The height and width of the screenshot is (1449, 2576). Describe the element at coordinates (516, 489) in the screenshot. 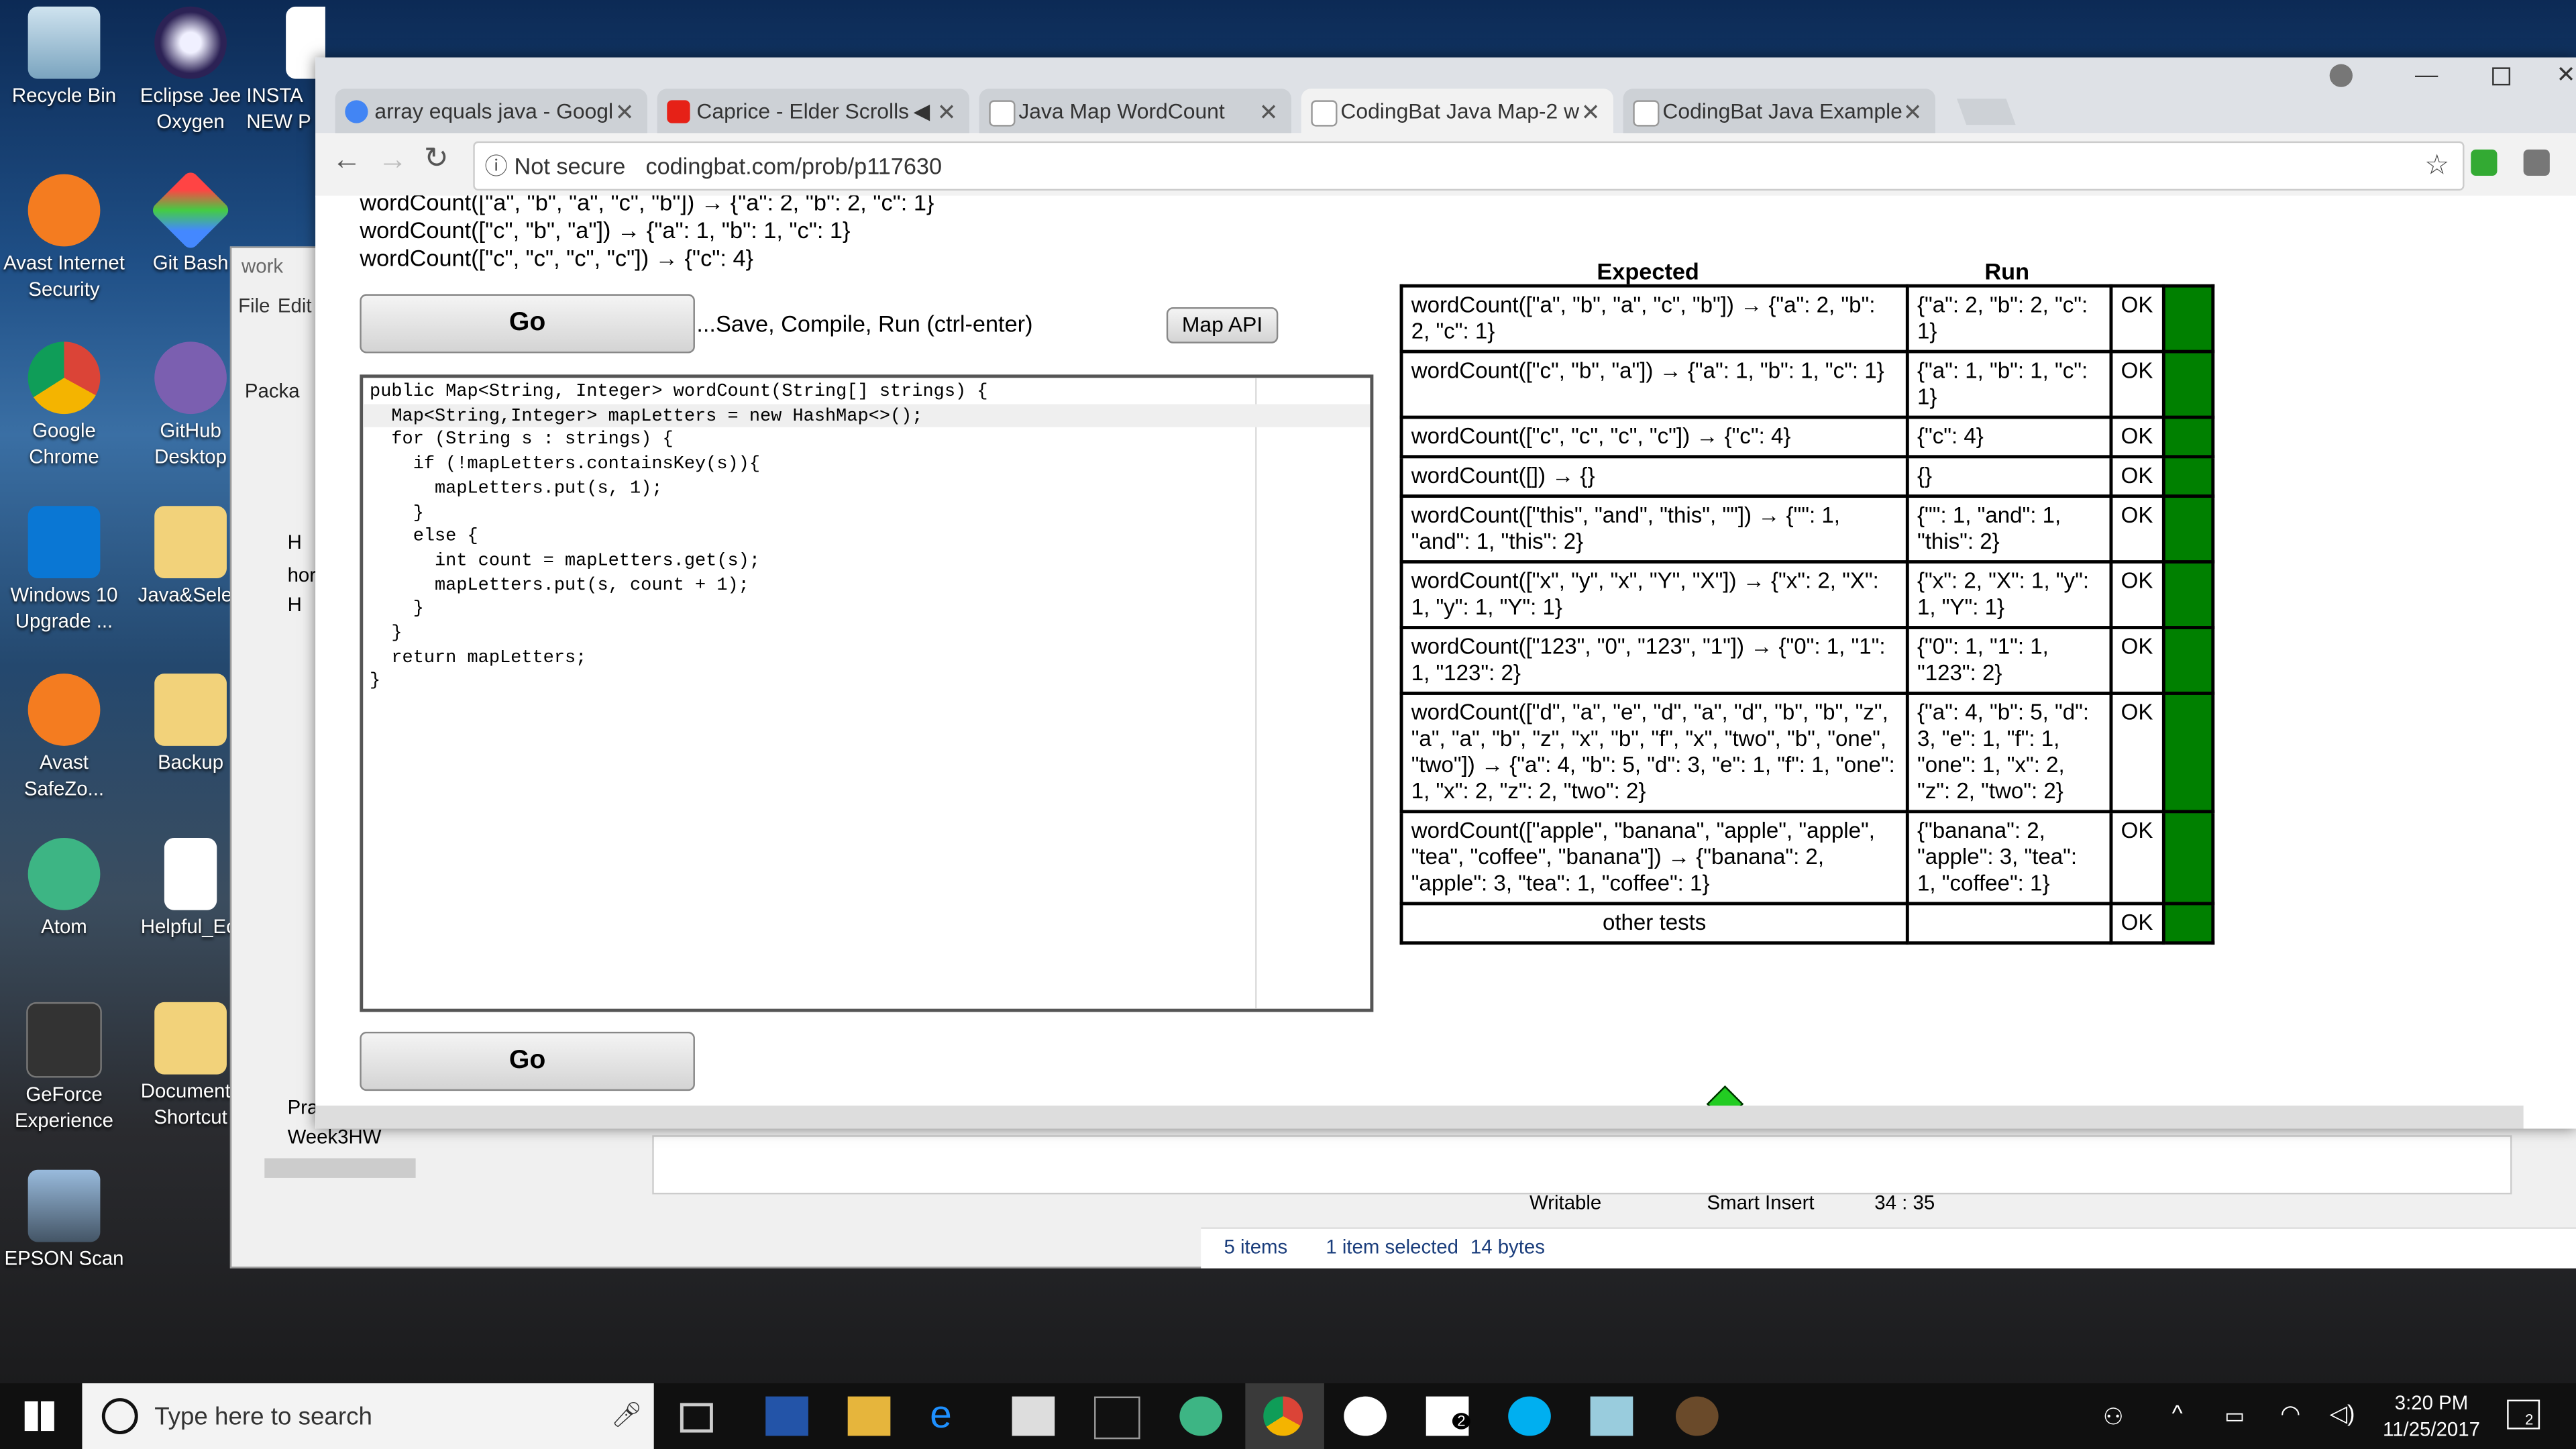

I see `code-line: mapLetters.put(s, 1);` at that location.